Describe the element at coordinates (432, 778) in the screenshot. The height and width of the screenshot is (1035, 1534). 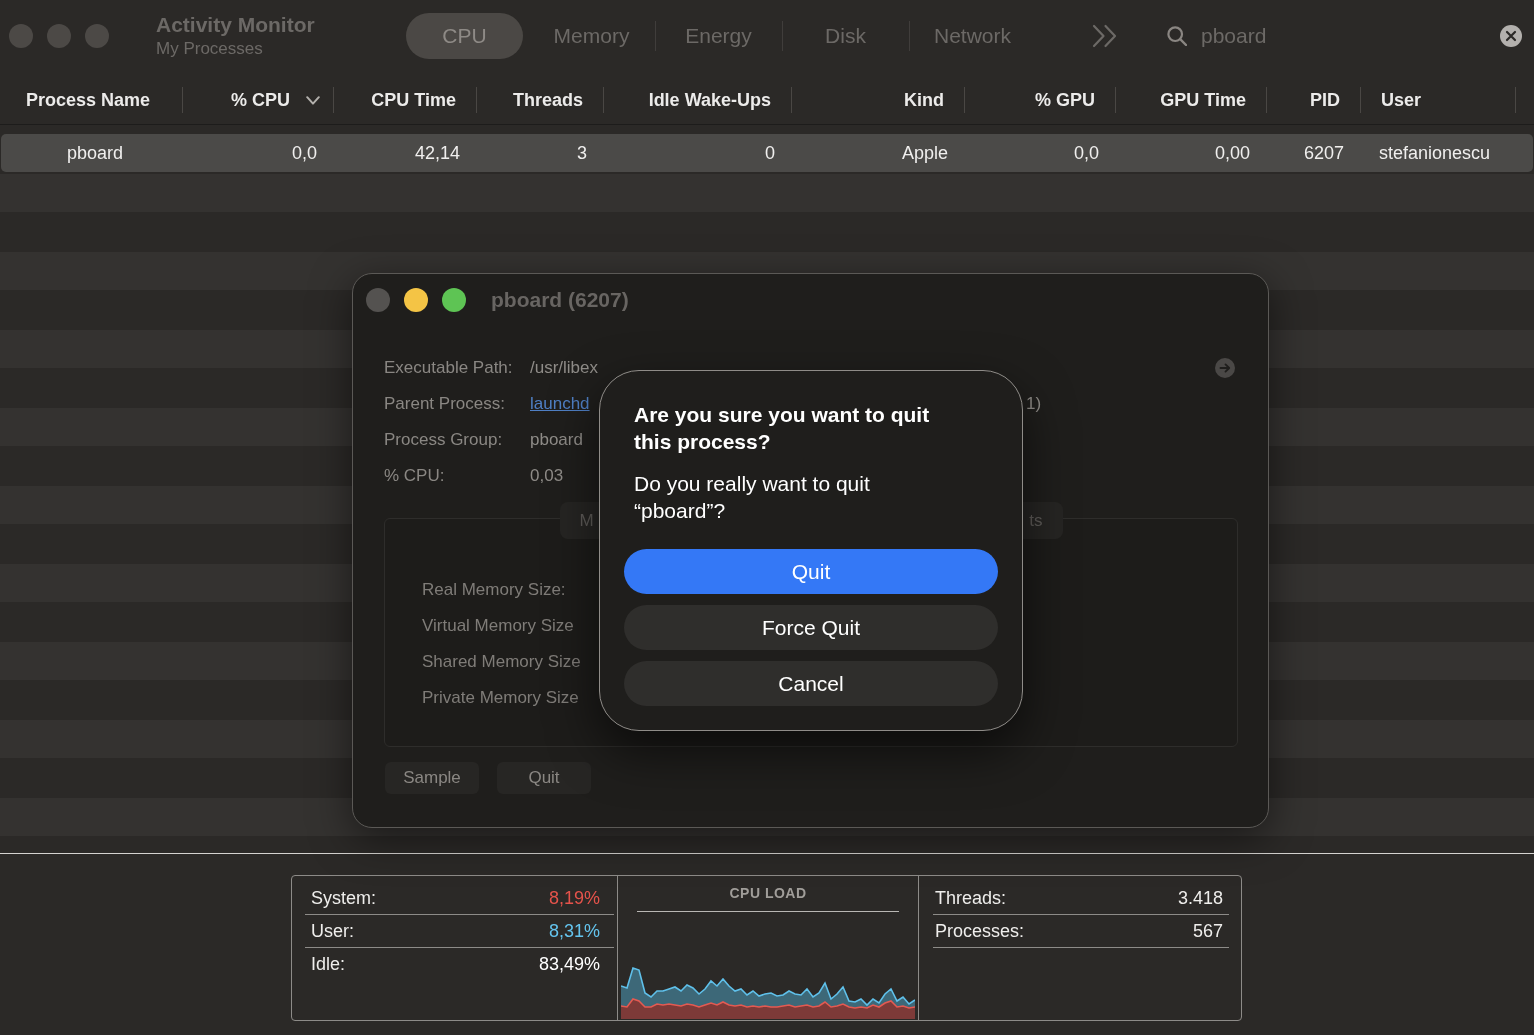
I see `window-button: Sample` at that location.